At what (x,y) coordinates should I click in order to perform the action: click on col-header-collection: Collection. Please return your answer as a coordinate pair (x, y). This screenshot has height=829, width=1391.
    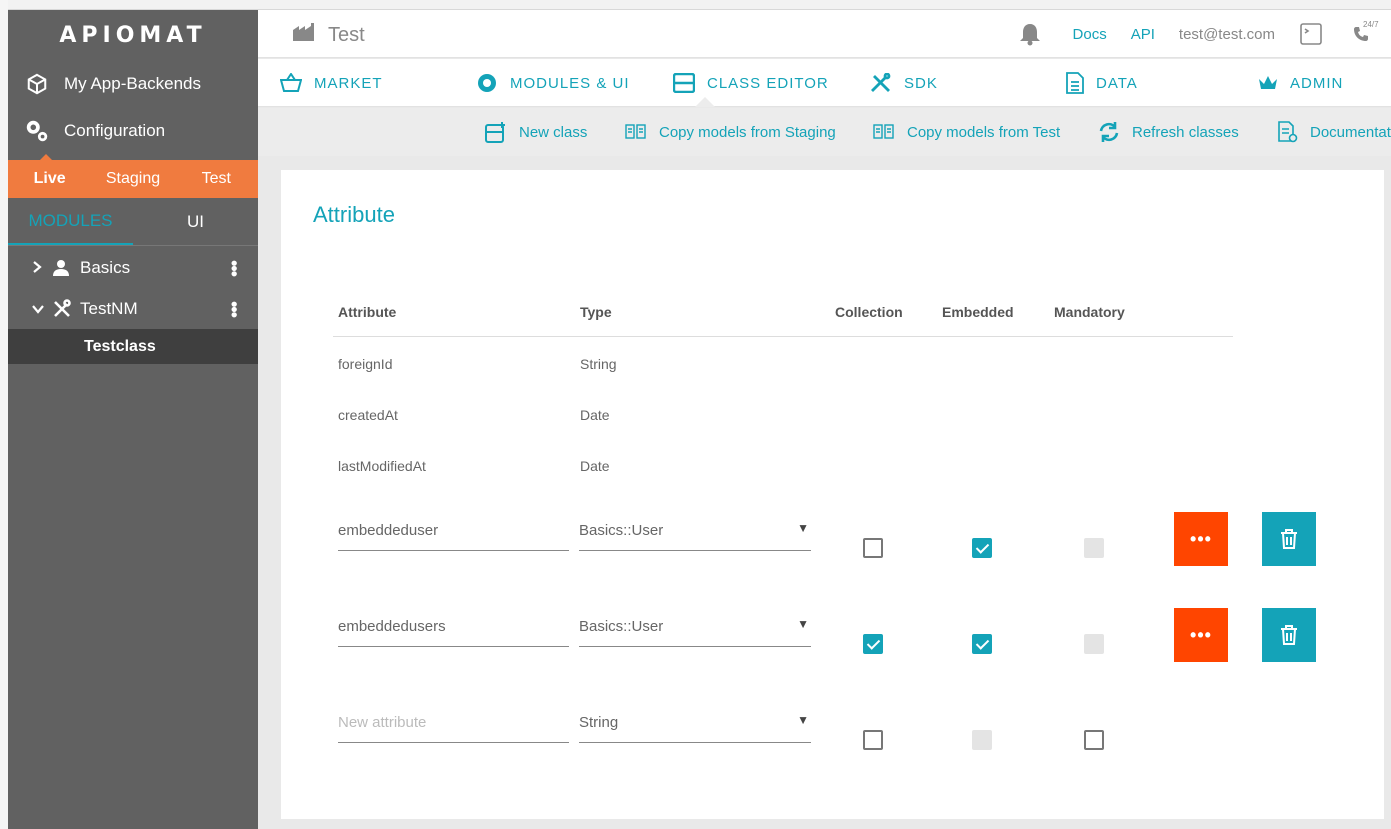
    Looking at the image, I should click on (869, 312).